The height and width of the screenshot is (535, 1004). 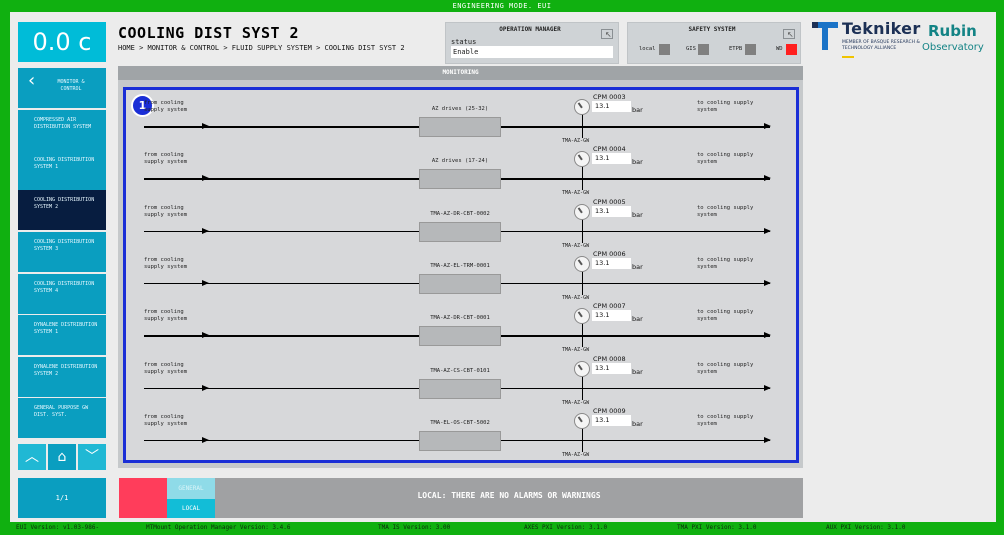 I want to click on sensor-id: CPM 0004, so click(x=609, y=149).